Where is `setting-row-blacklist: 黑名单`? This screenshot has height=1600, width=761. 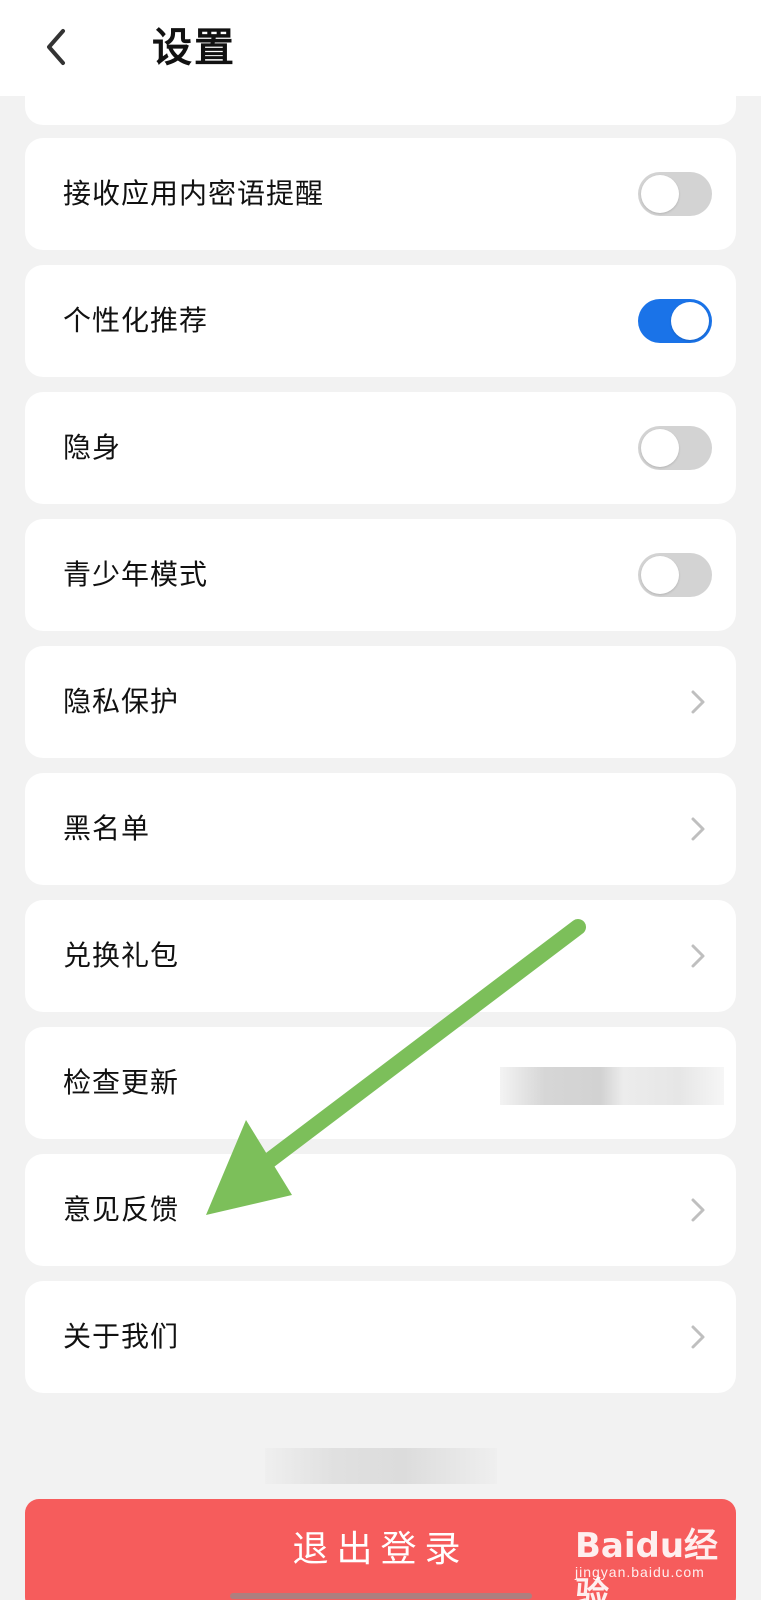 setting-row-blacklist: 黑名单 is located at coordinates (380, 829).